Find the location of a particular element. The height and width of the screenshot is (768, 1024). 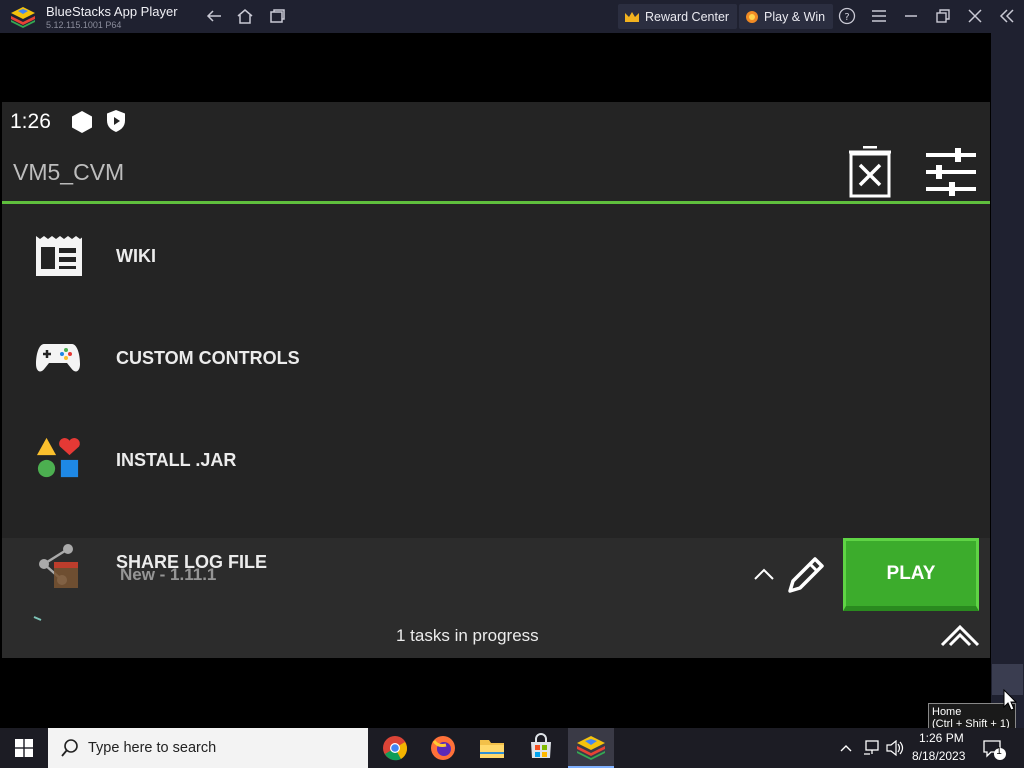

minimize-icon is located at coordinates (911, 16).